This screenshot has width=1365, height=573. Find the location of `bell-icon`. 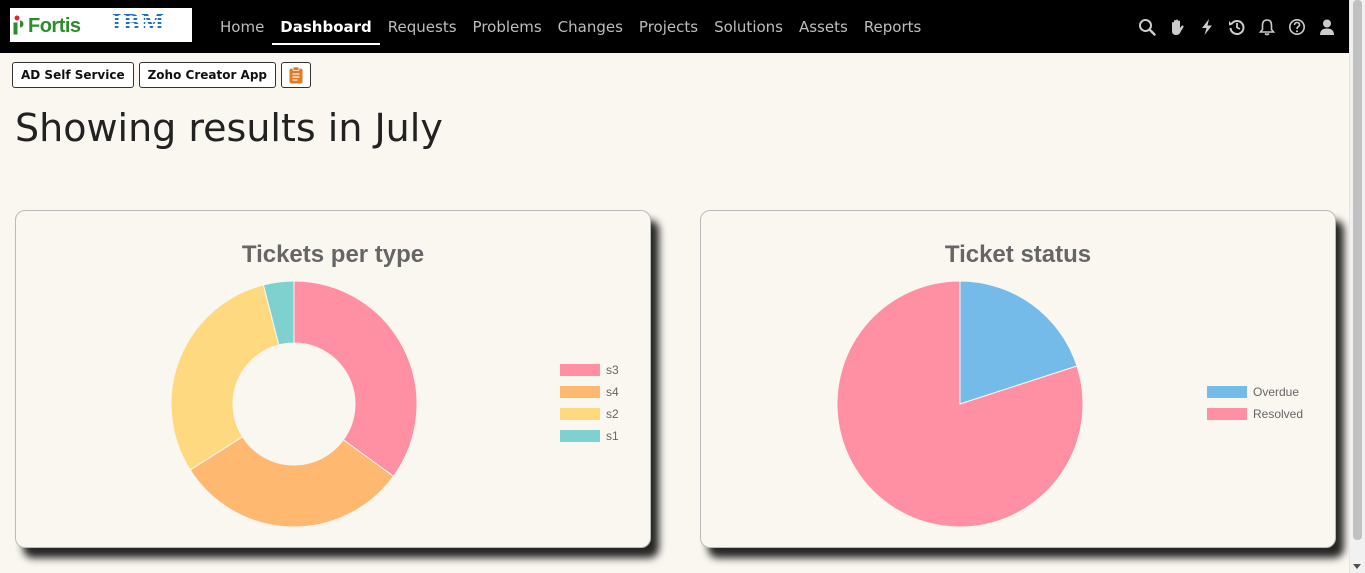

bell-icon is located at coordinates (1266, 26).